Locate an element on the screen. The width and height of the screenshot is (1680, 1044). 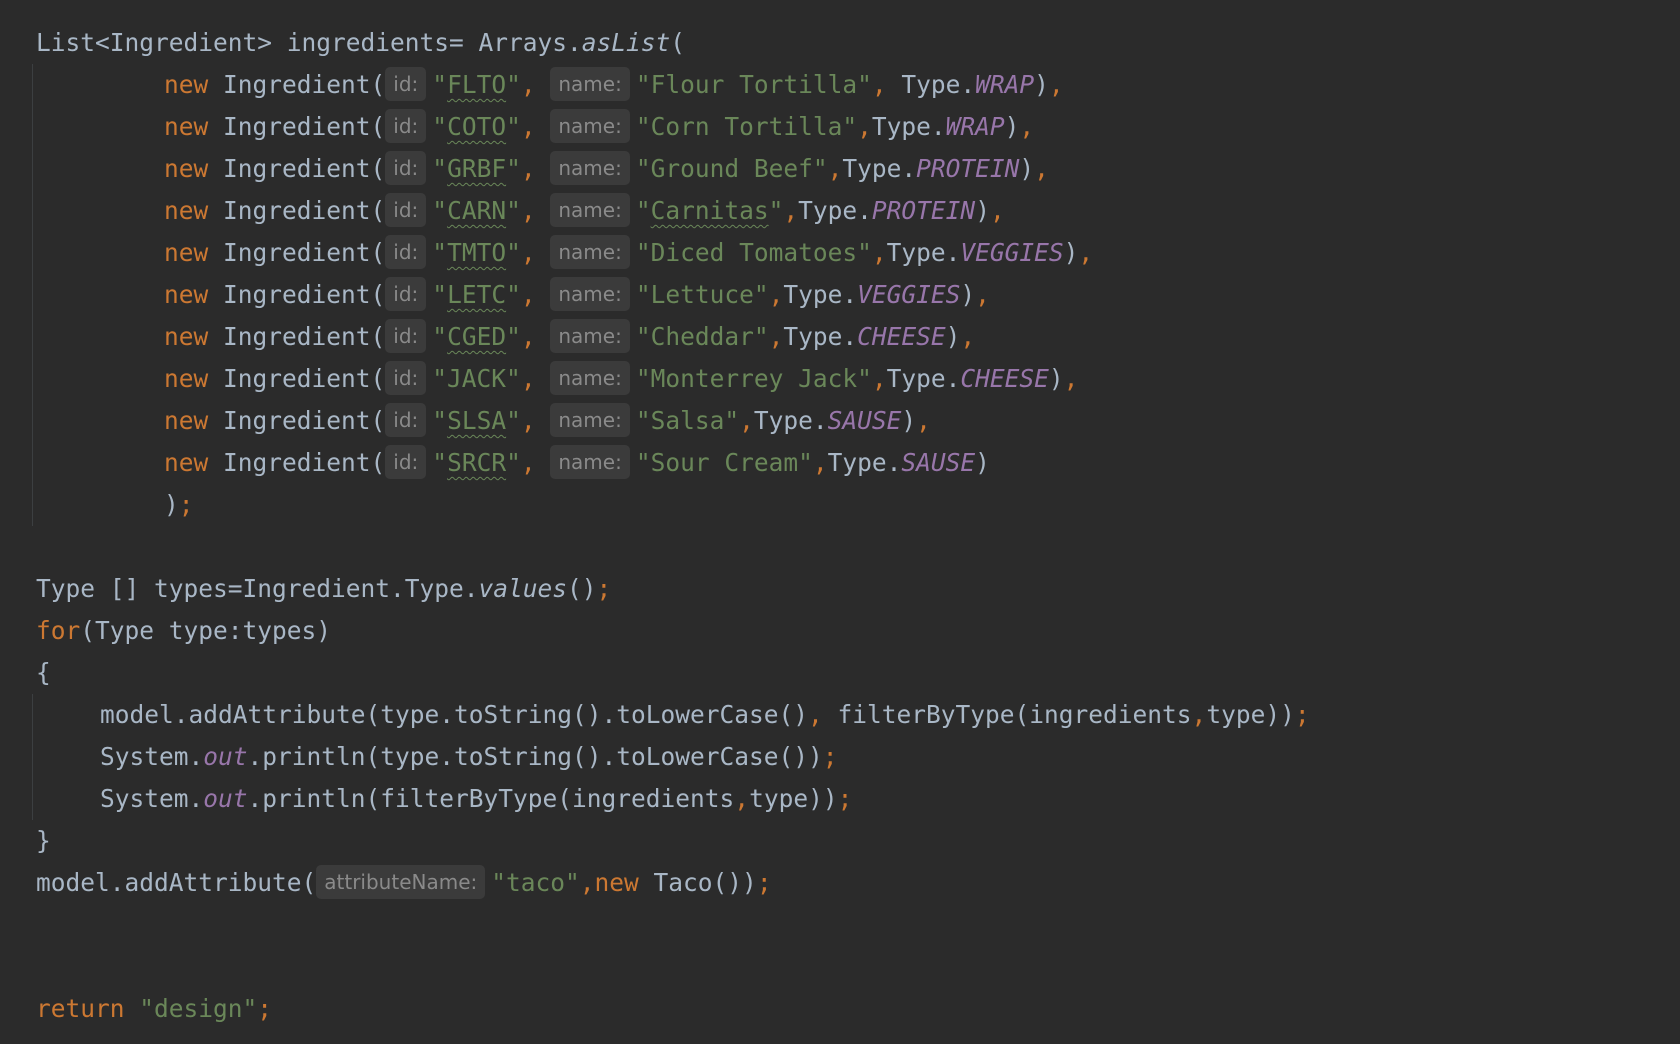
ingredient-id-string: "CGED" is located at coordinates (476, 336).